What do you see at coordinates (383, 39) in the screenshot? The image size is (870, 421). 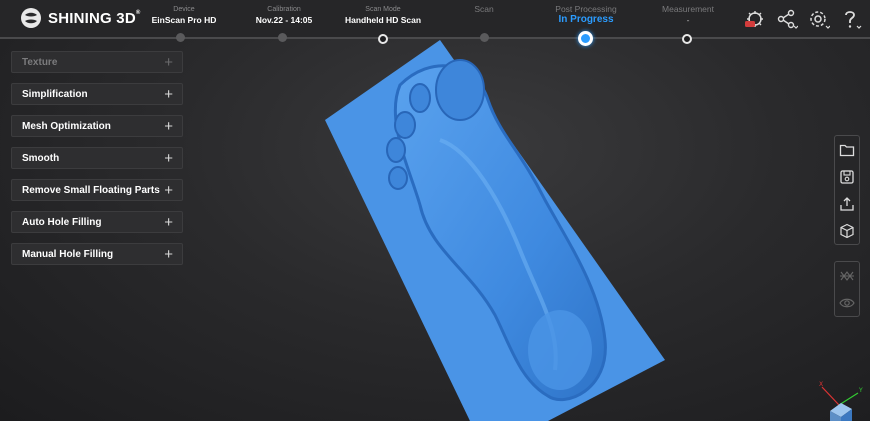 I see `step-scan-mode-dot` at bounding box center [383, 39].